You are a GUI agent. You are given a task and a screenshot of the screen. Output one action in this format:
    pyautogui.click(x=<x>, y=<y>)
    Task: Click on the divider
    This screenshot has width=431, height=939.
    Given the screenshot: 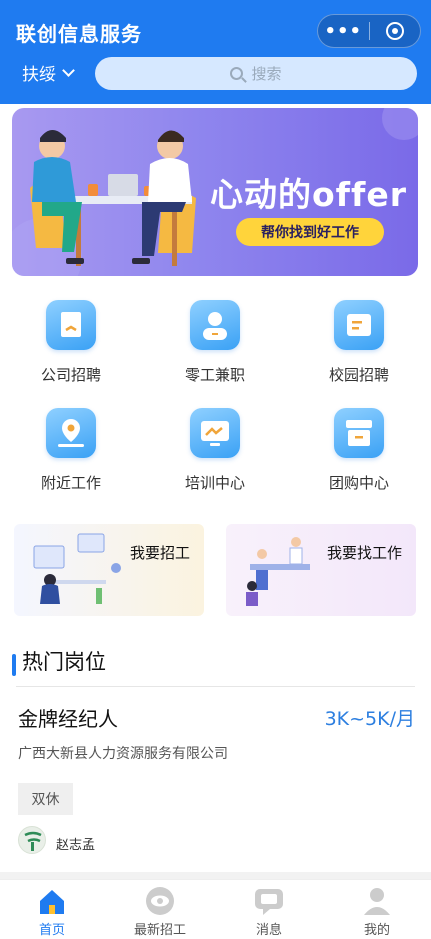 What is the action you would take?
    pyautogui.click(x=215, y=686)
    